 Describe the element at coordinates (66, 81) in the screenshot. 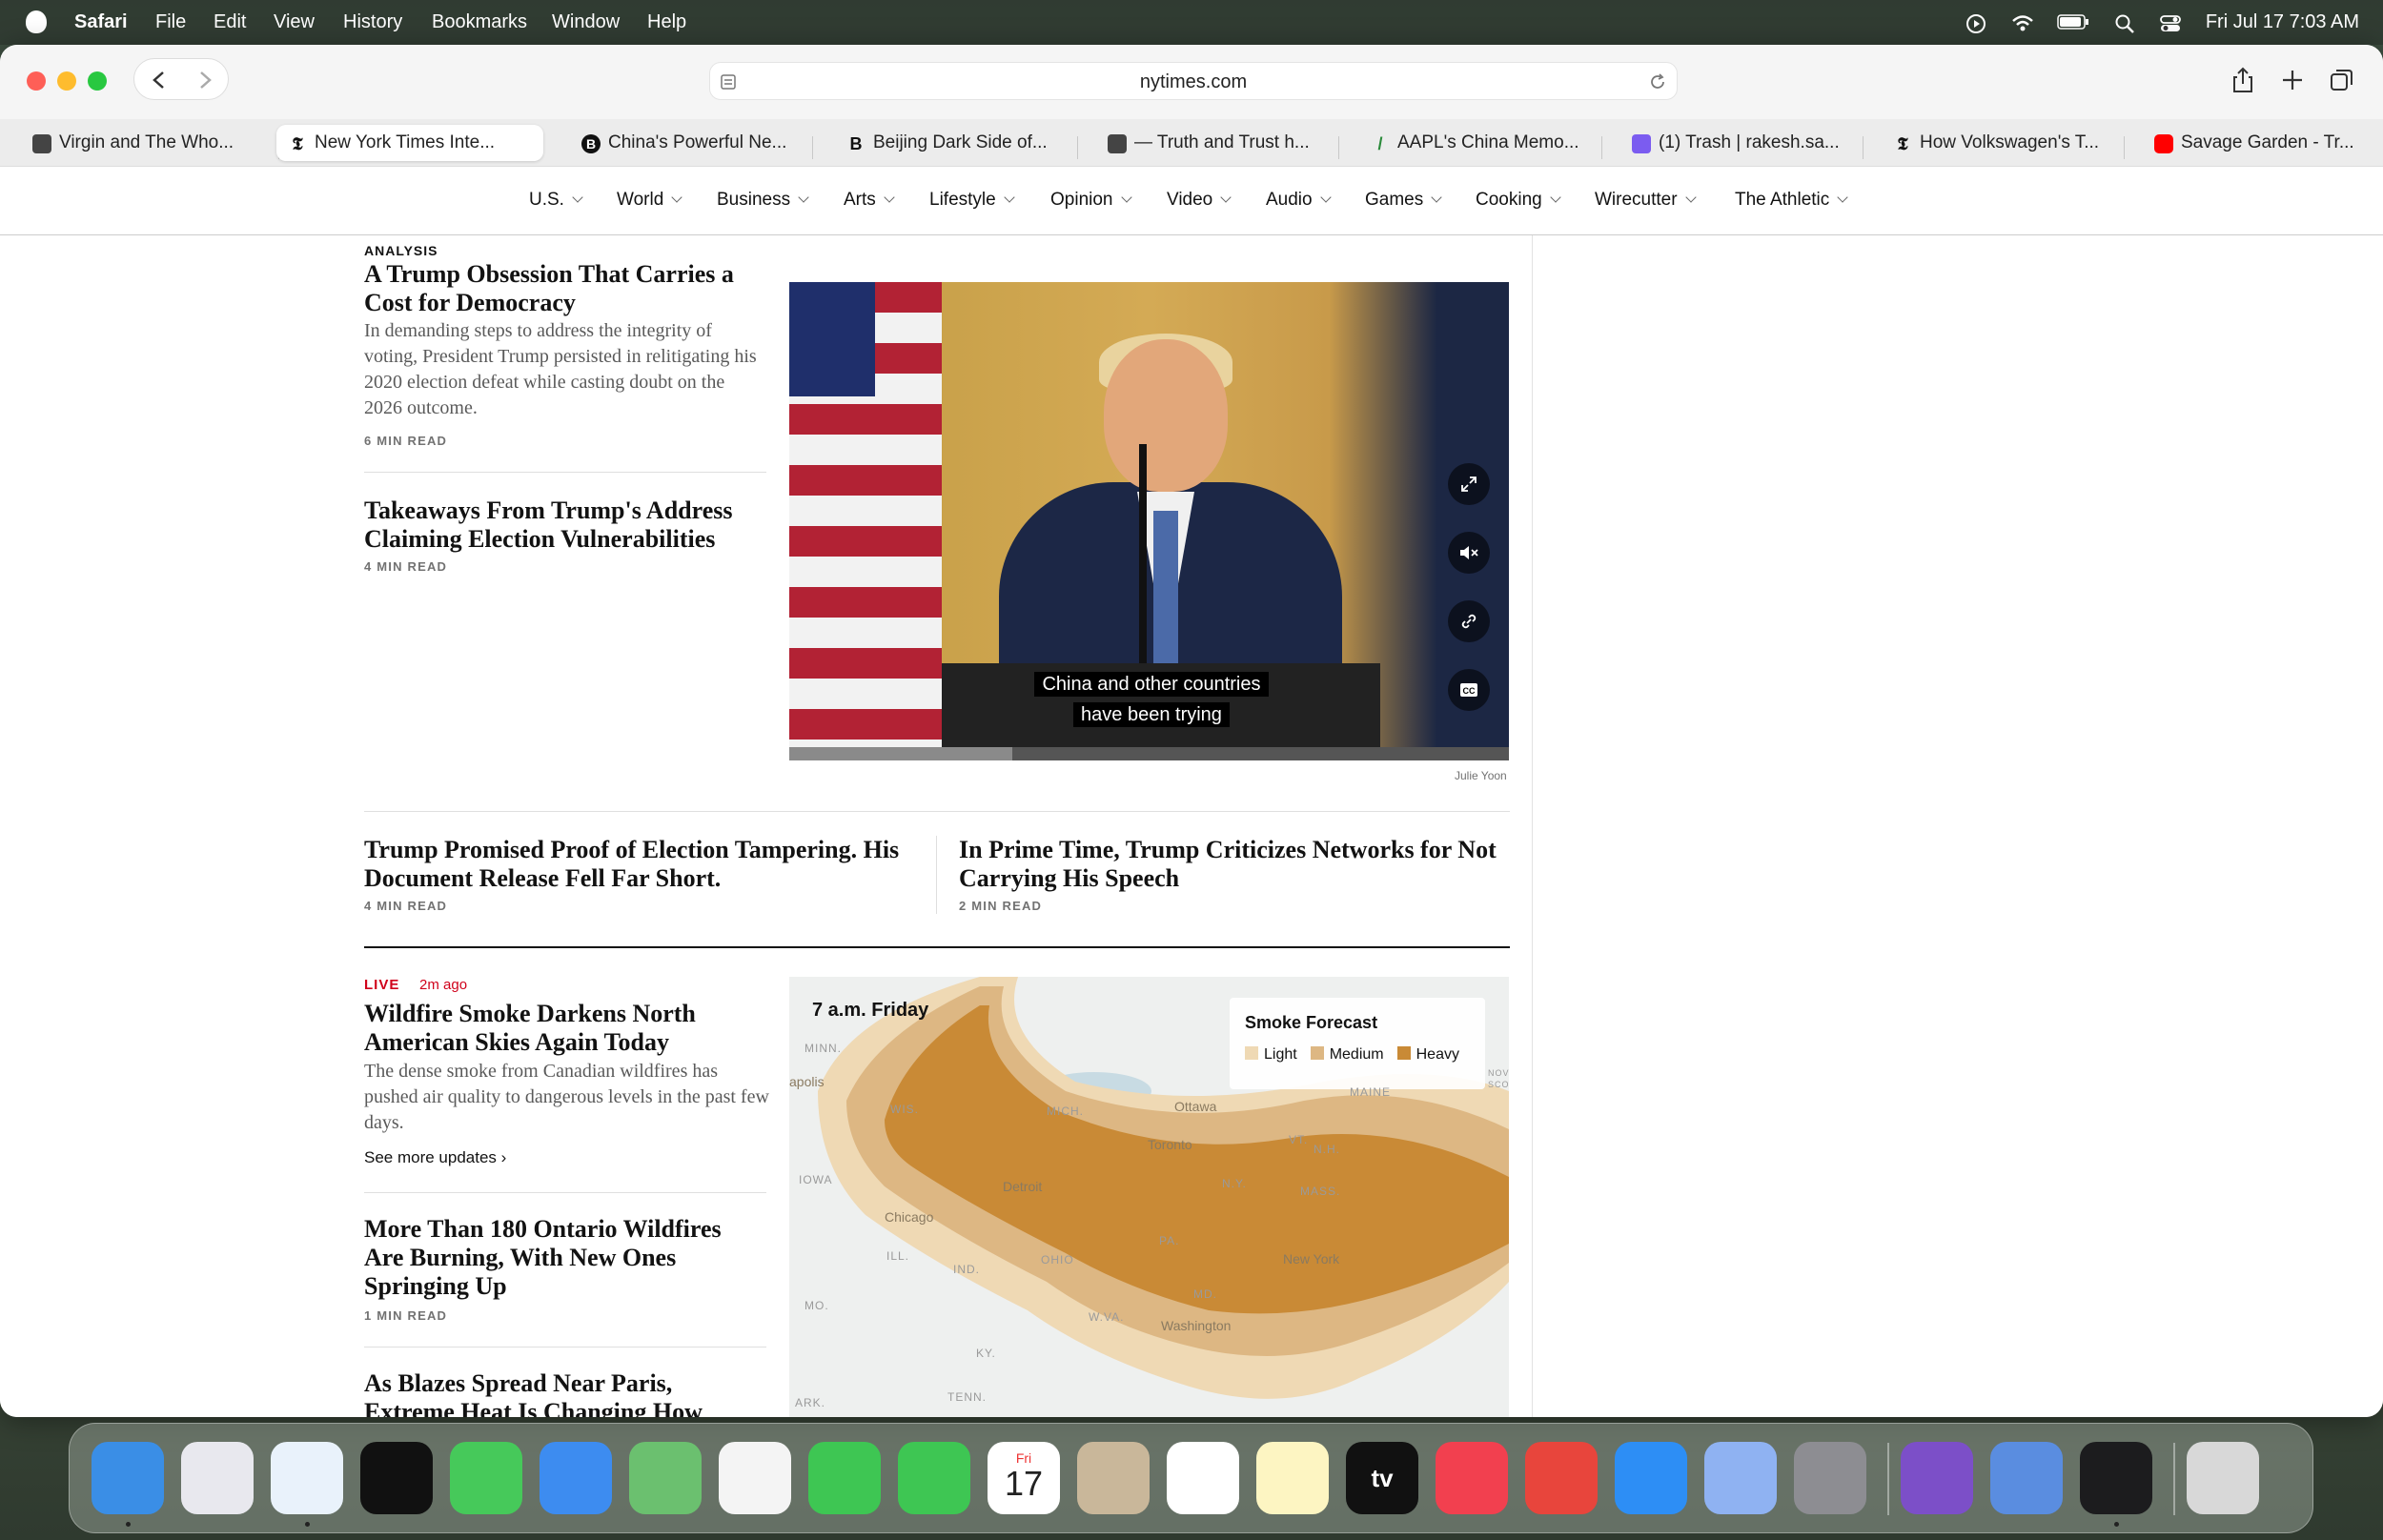

I see `minimize-window-button` at that location.